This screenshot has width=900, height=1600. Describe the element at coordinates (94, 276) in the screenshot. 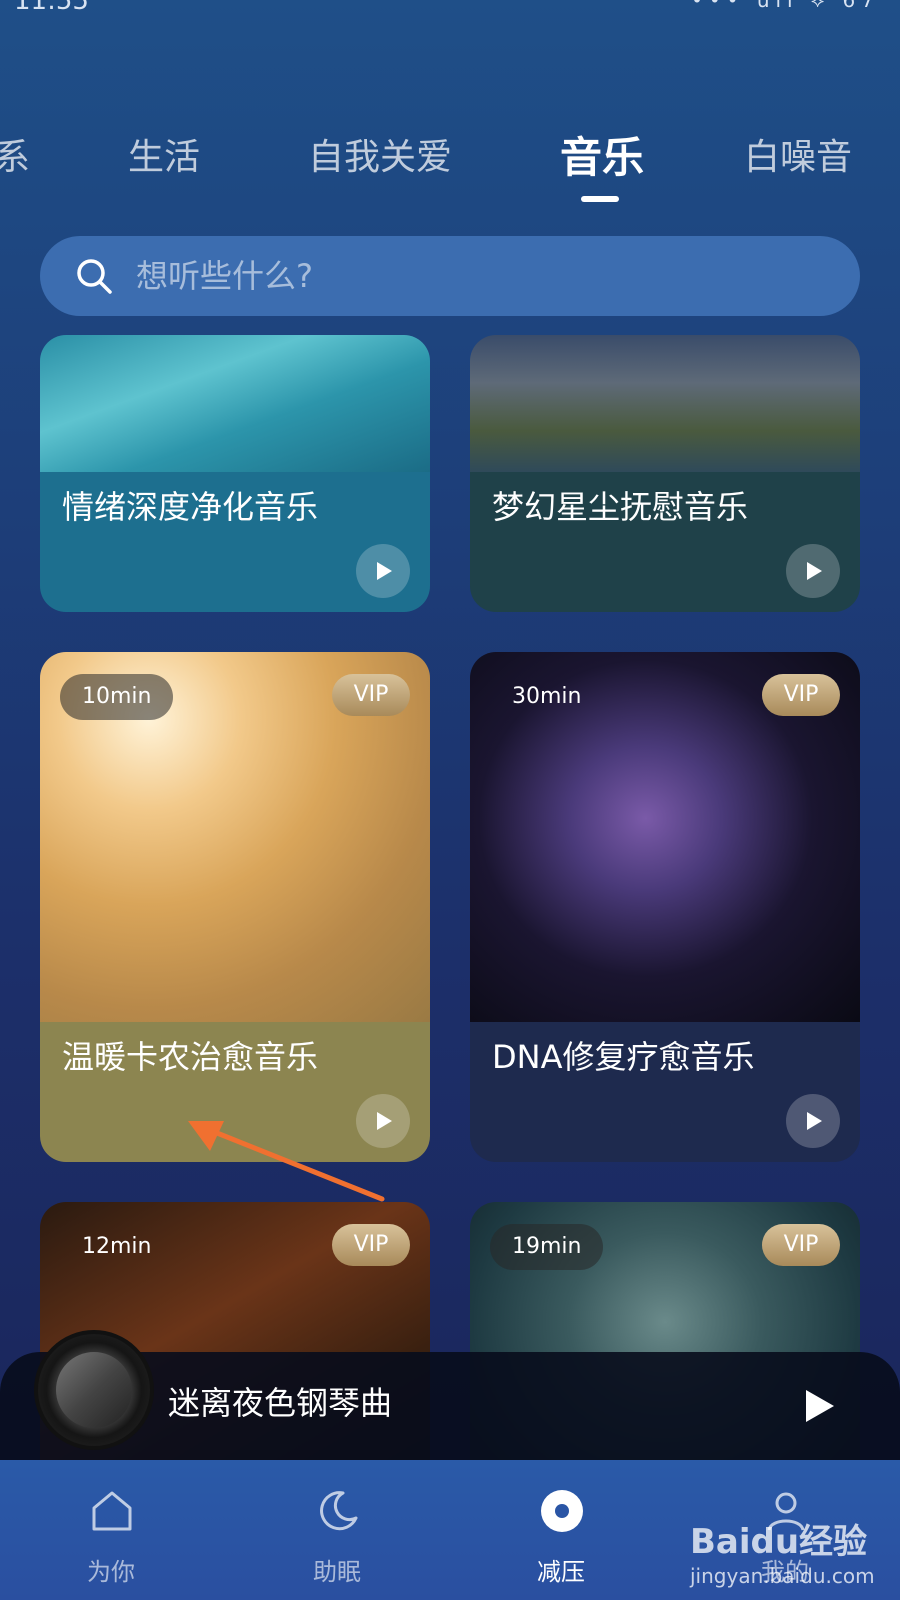

I see `search-icon` at that location.